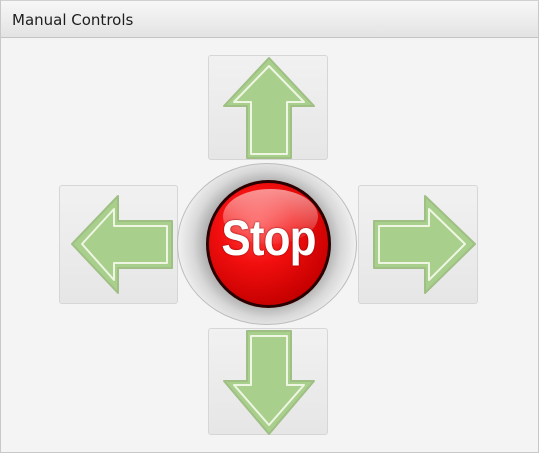 The image size is (539, 453). I want to click on move-right-button, so click(418, 244).